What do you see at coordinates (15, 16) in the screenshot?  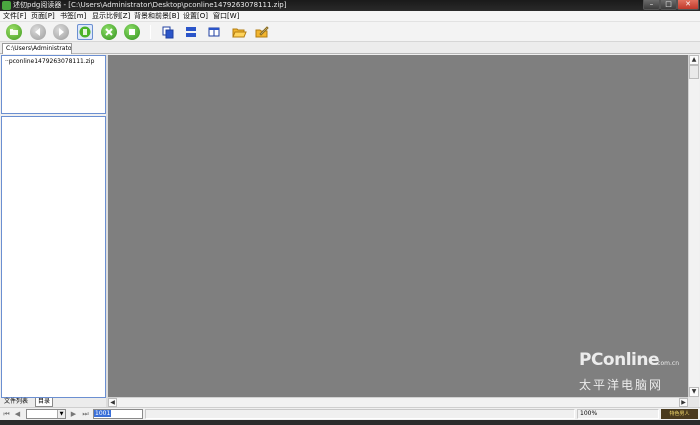 I see `menu-file: 文件[F]` at bounding box center [15, 16].